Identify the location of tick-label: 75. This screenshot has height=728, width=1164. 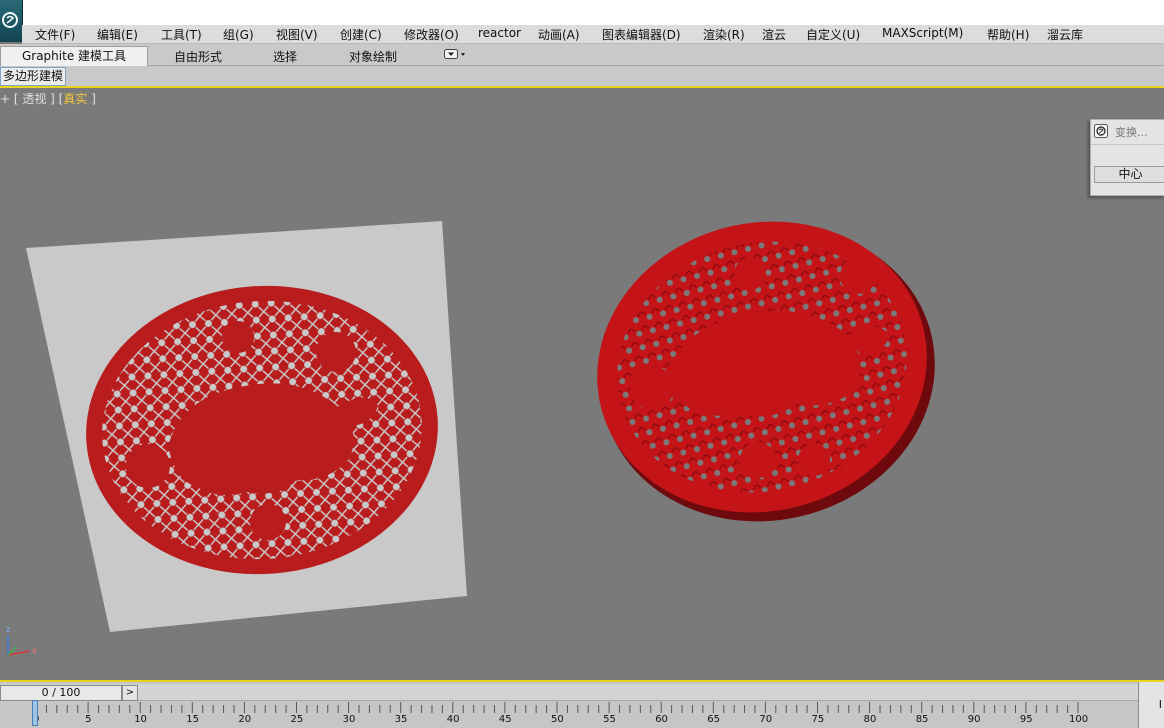
(818, 719).